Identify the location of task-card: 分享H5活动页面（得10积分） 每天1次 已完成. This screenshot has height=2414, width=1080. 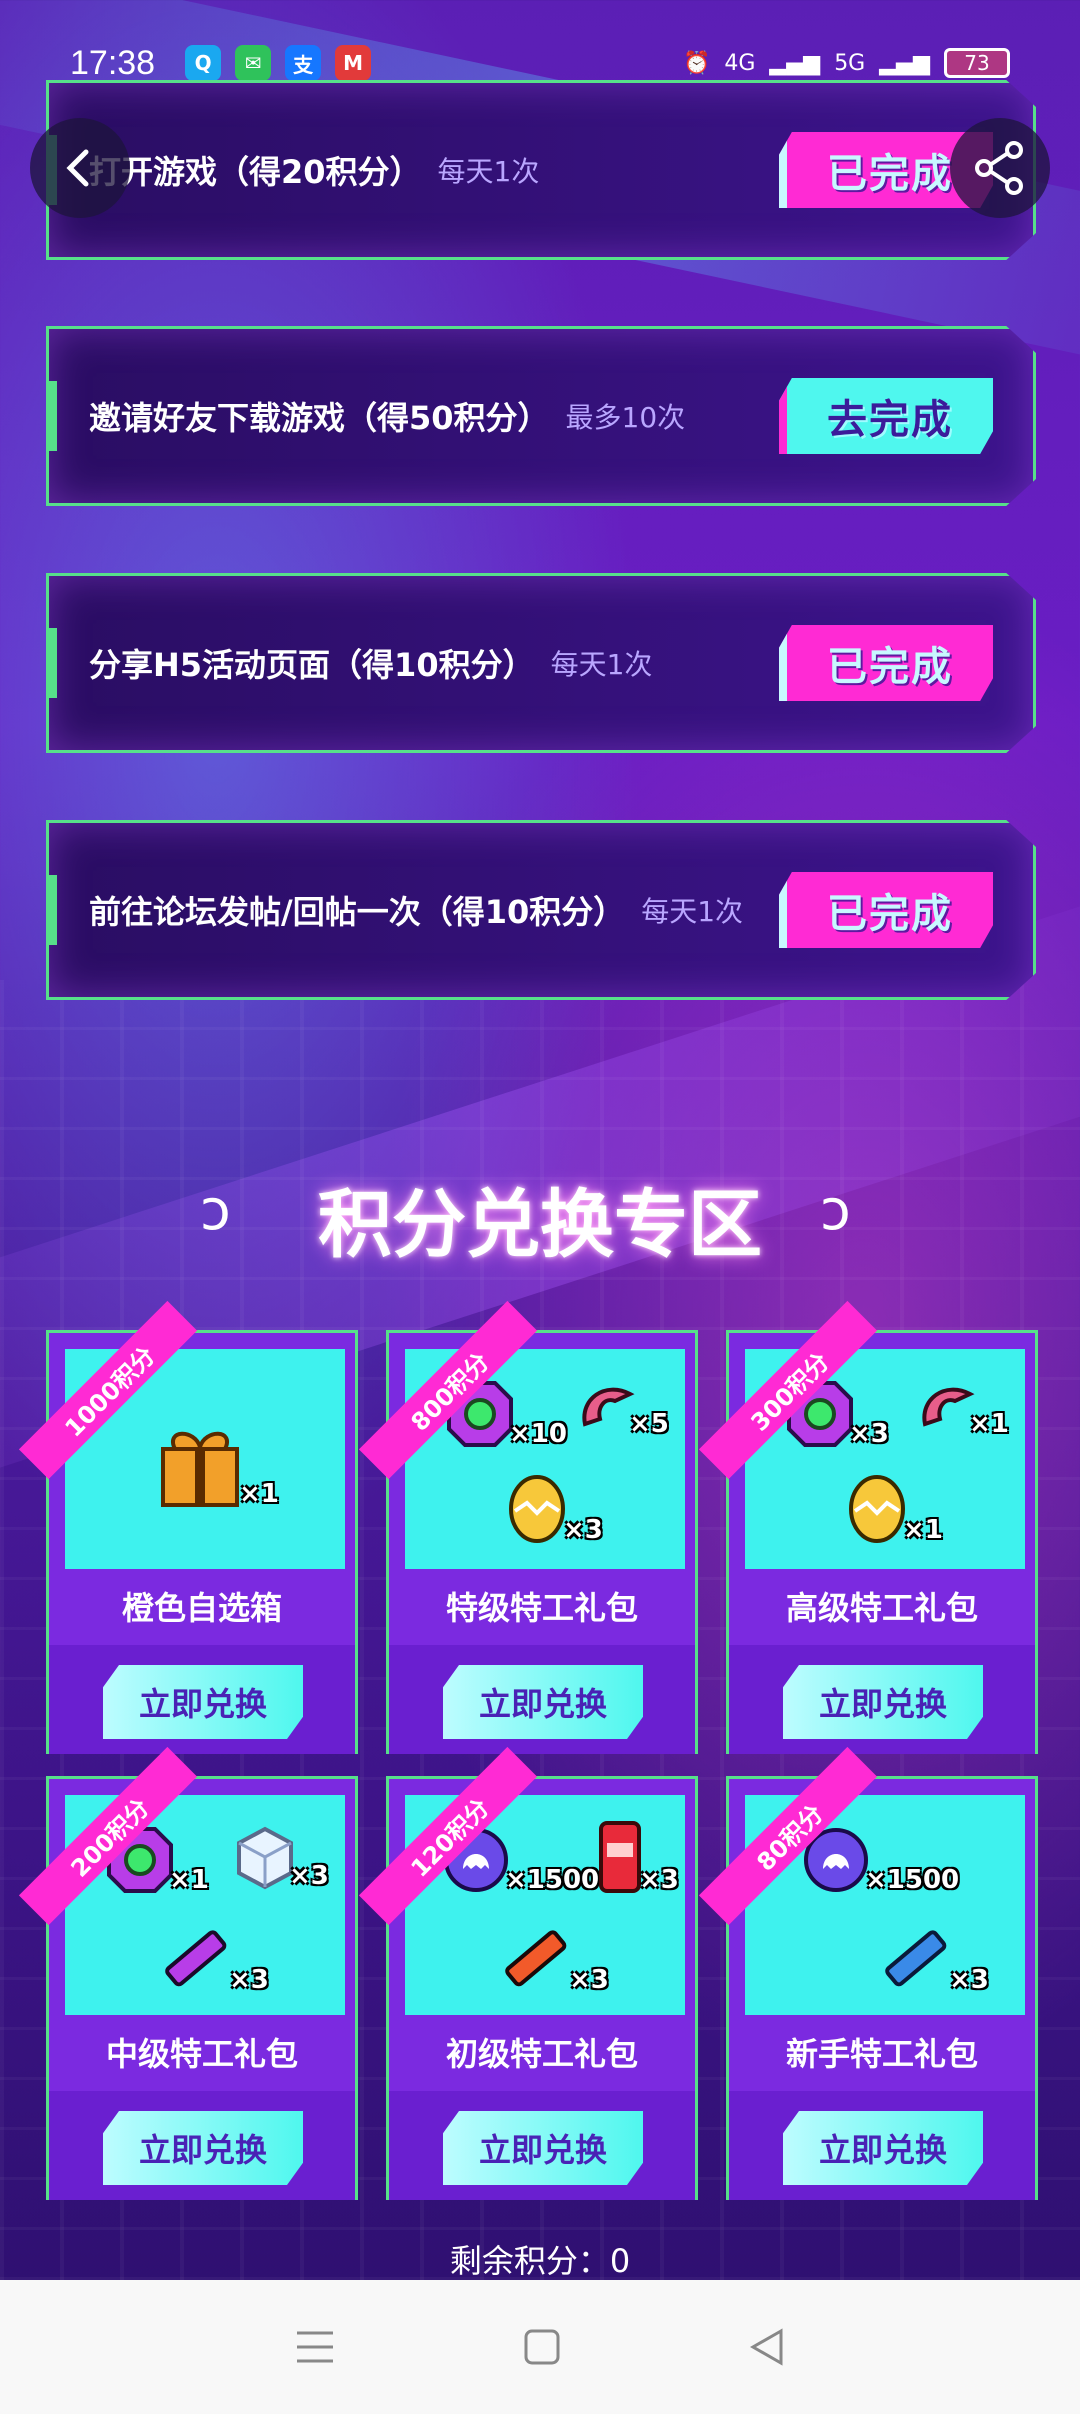
(541, 663).